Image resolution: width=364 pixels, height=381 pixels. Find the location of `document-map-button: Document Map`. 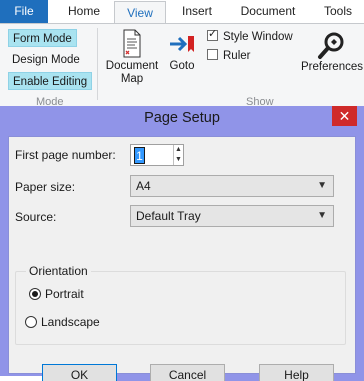

document-map-button: Document Map is located at coordinates (132, 57).